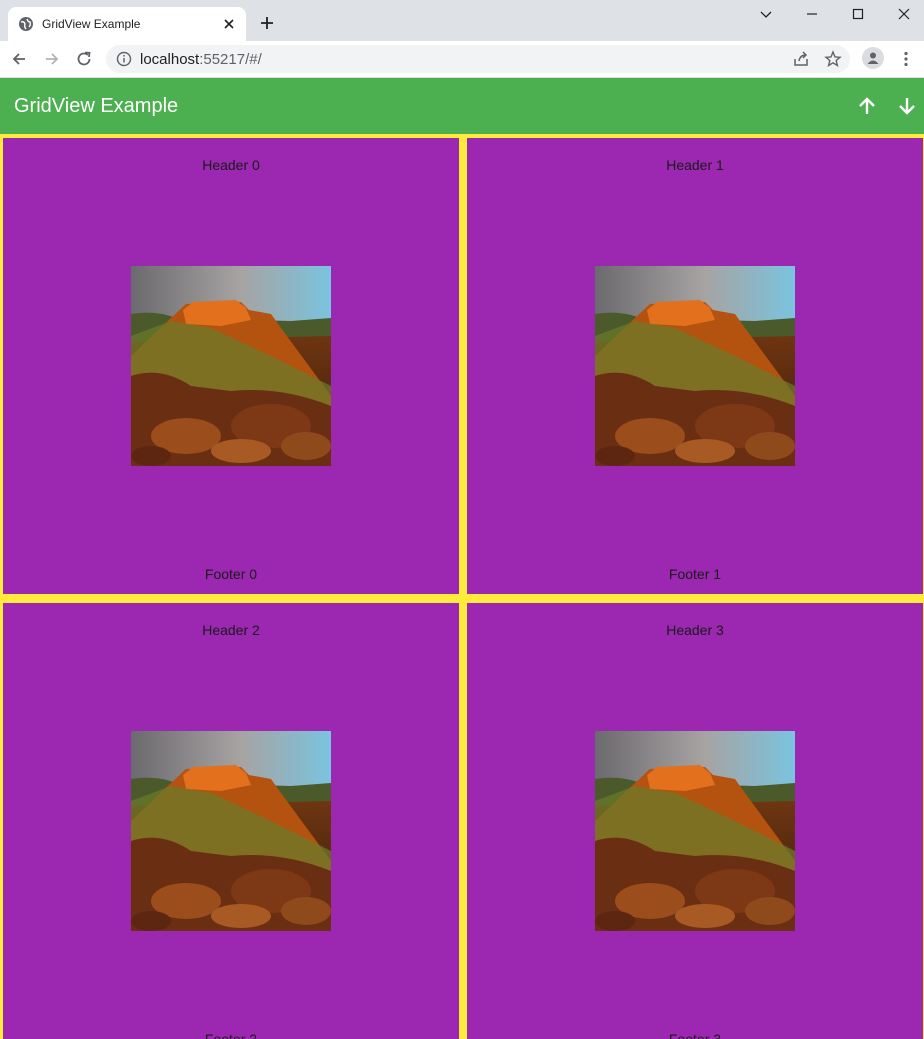 The height and width of the screenshot is (1039, 924). I want to click on more-vert-icon, so click(906, 59).